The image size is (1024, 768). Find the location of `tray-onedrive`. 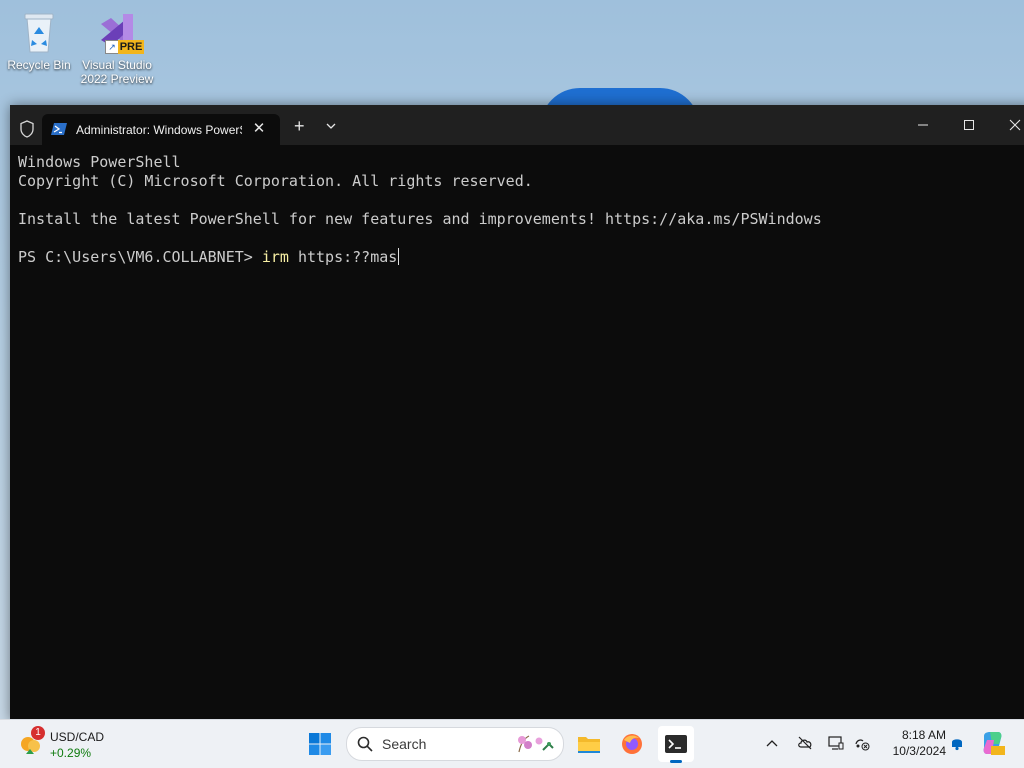

tray-onedrive is located at coordinates (805, 743).